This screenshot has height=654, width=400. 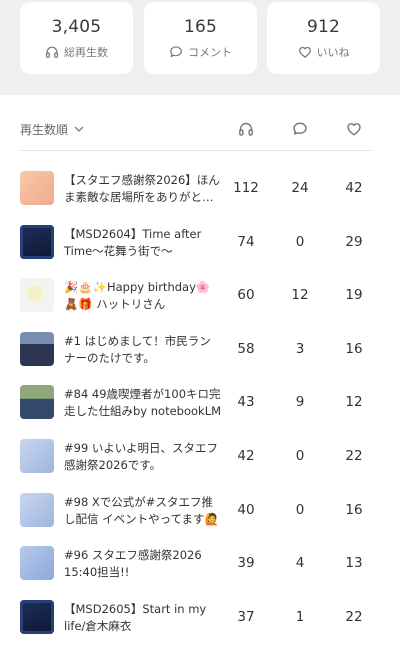 I want to click on episode-plays: 42, so click(x=246, y=456).